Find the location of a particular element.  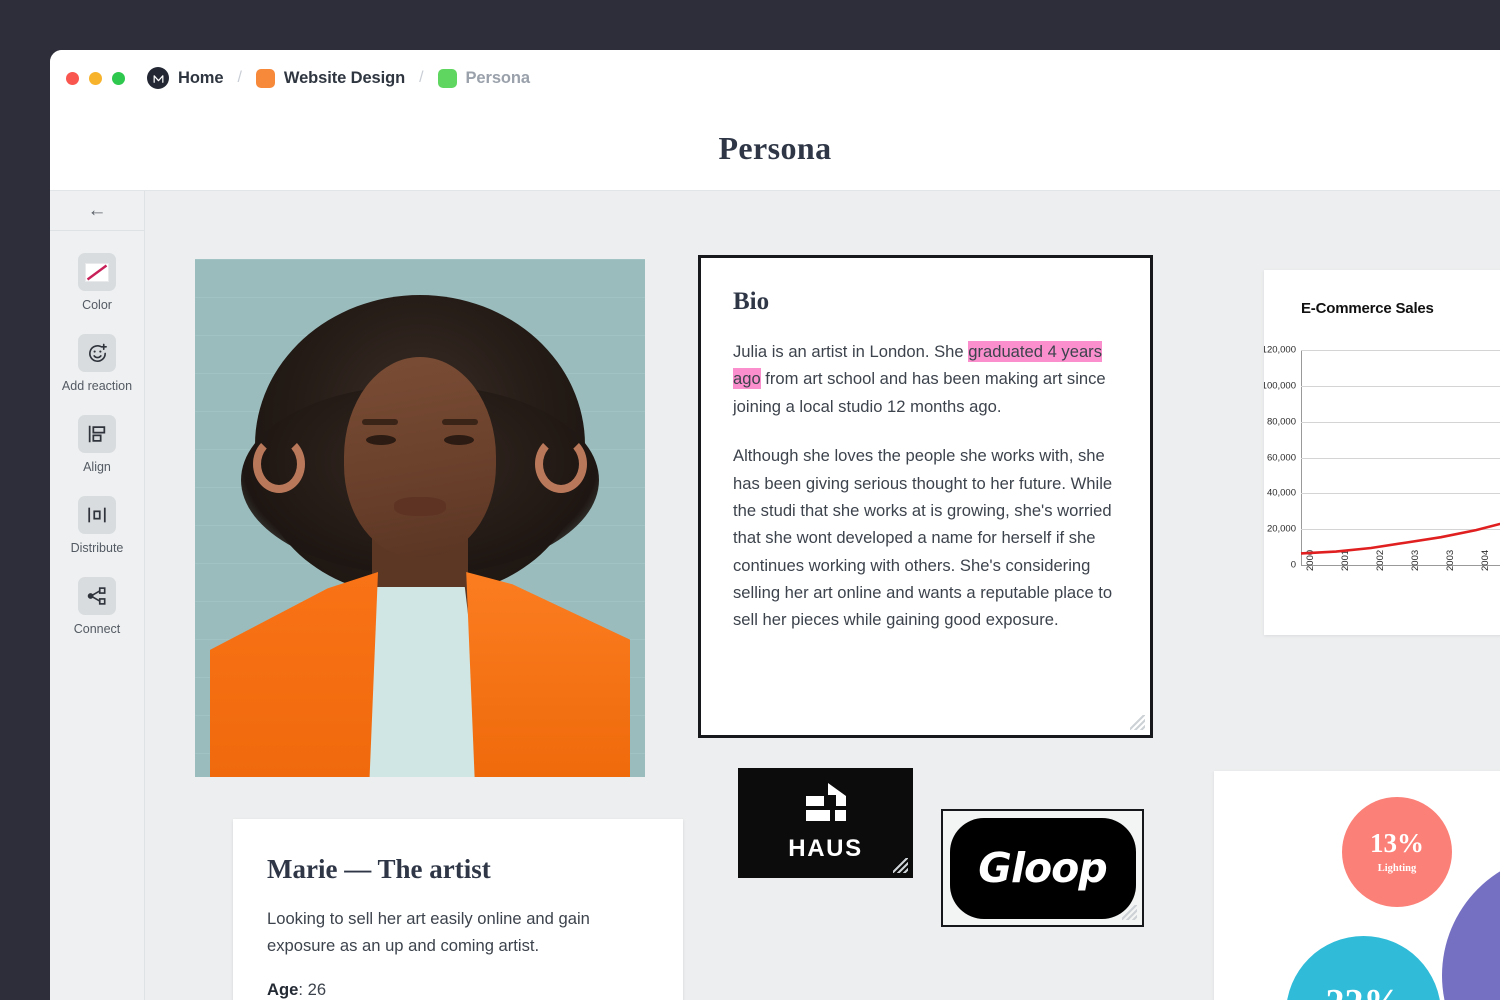

connect-nodes-icon is located at coordinates (97, 596).